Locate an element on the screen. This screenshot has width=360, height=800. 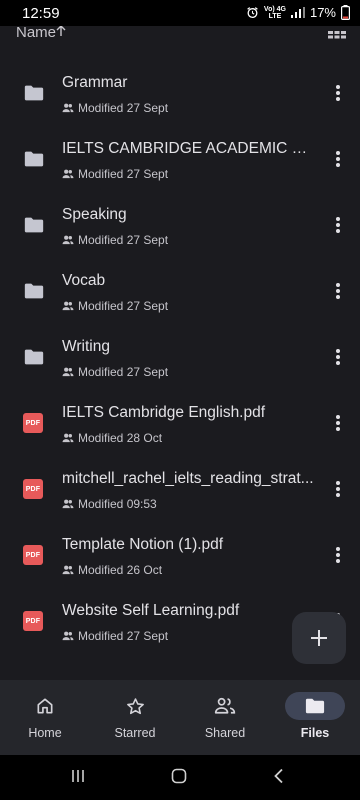
status-bar: 12:59 Vo) 4G LTE 17% is located at coordinates (180, 13).